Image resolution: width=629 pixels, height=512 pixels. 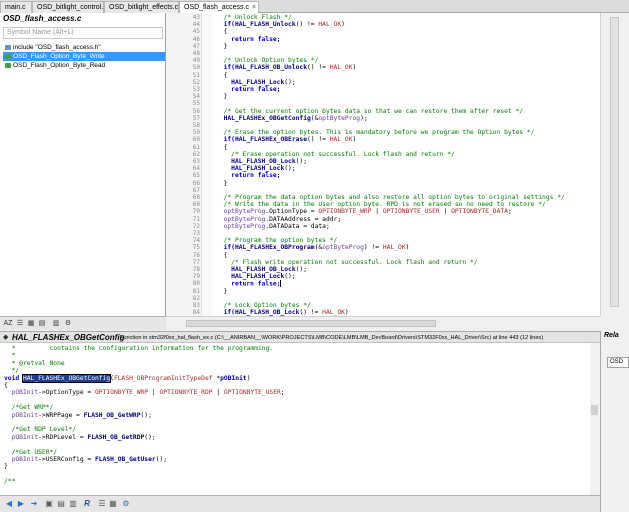 I want to click on line-number: 77, so click(x=196, y=262).